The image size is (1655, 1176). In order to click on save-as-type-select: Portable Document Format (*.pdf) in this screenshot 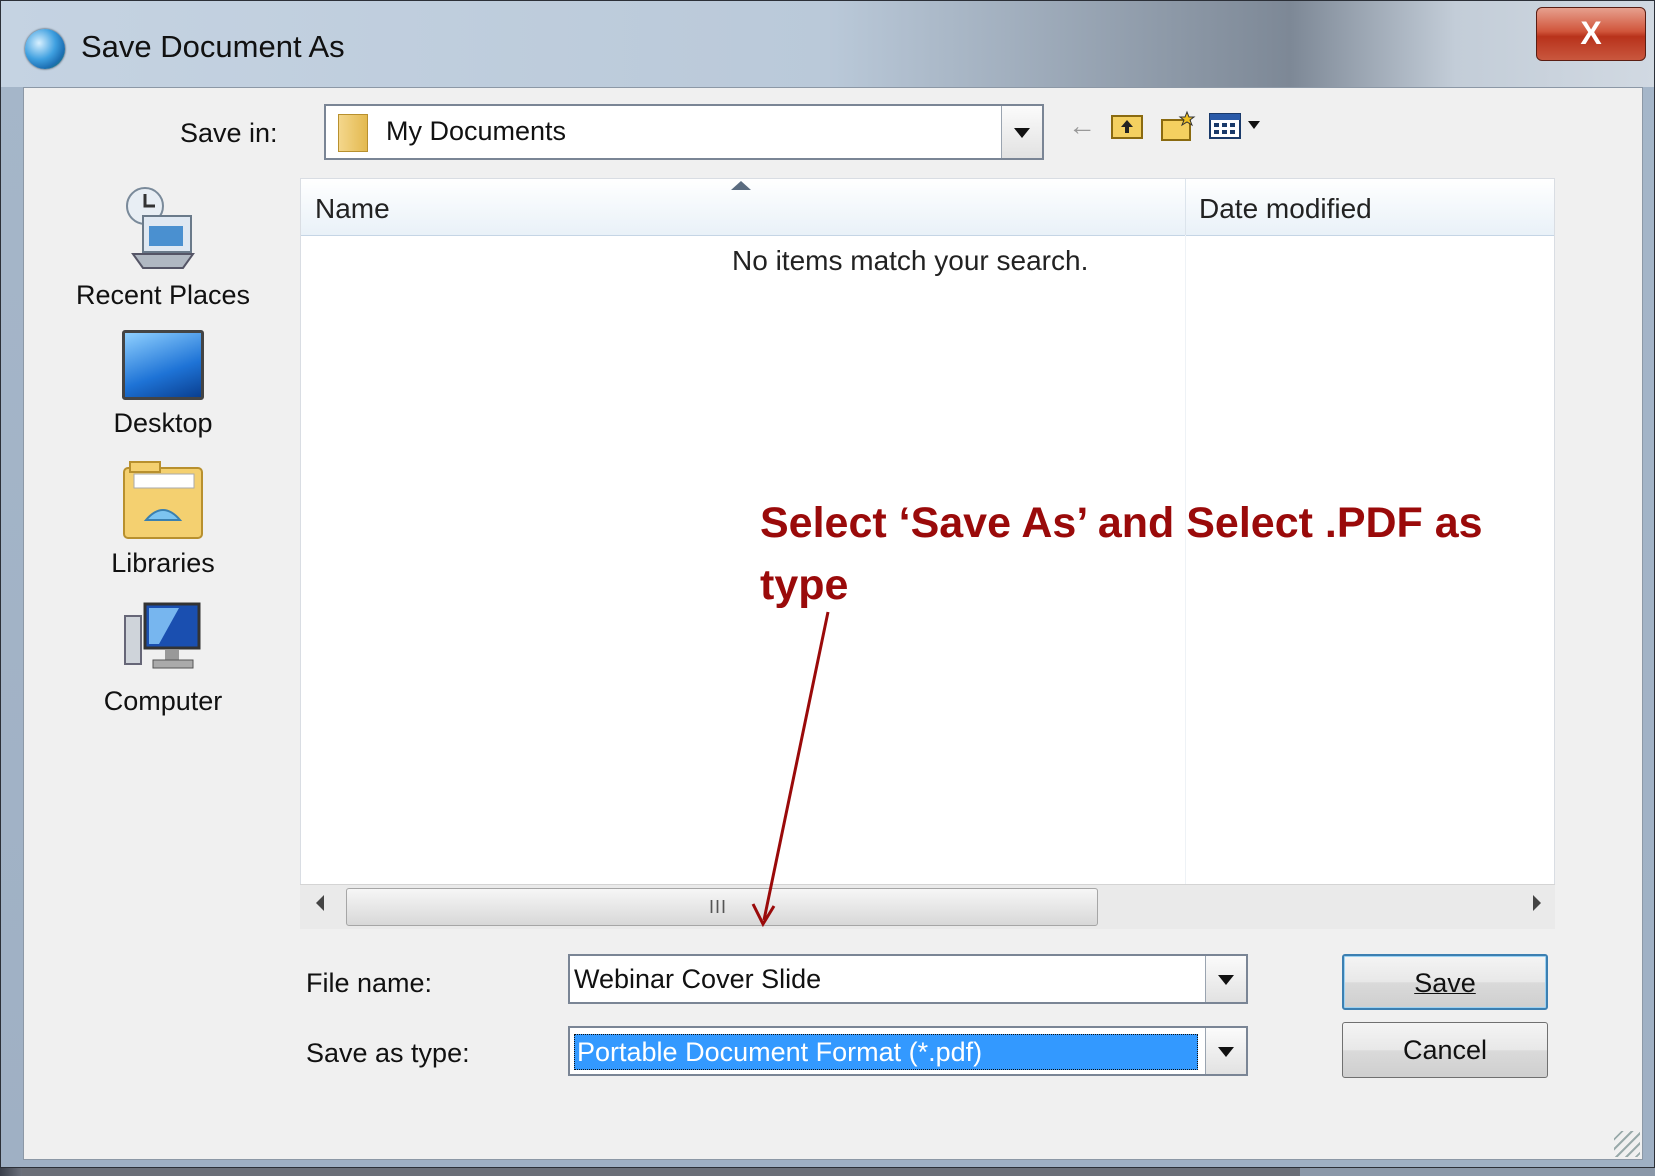, I will do `click(908, 1051)`.